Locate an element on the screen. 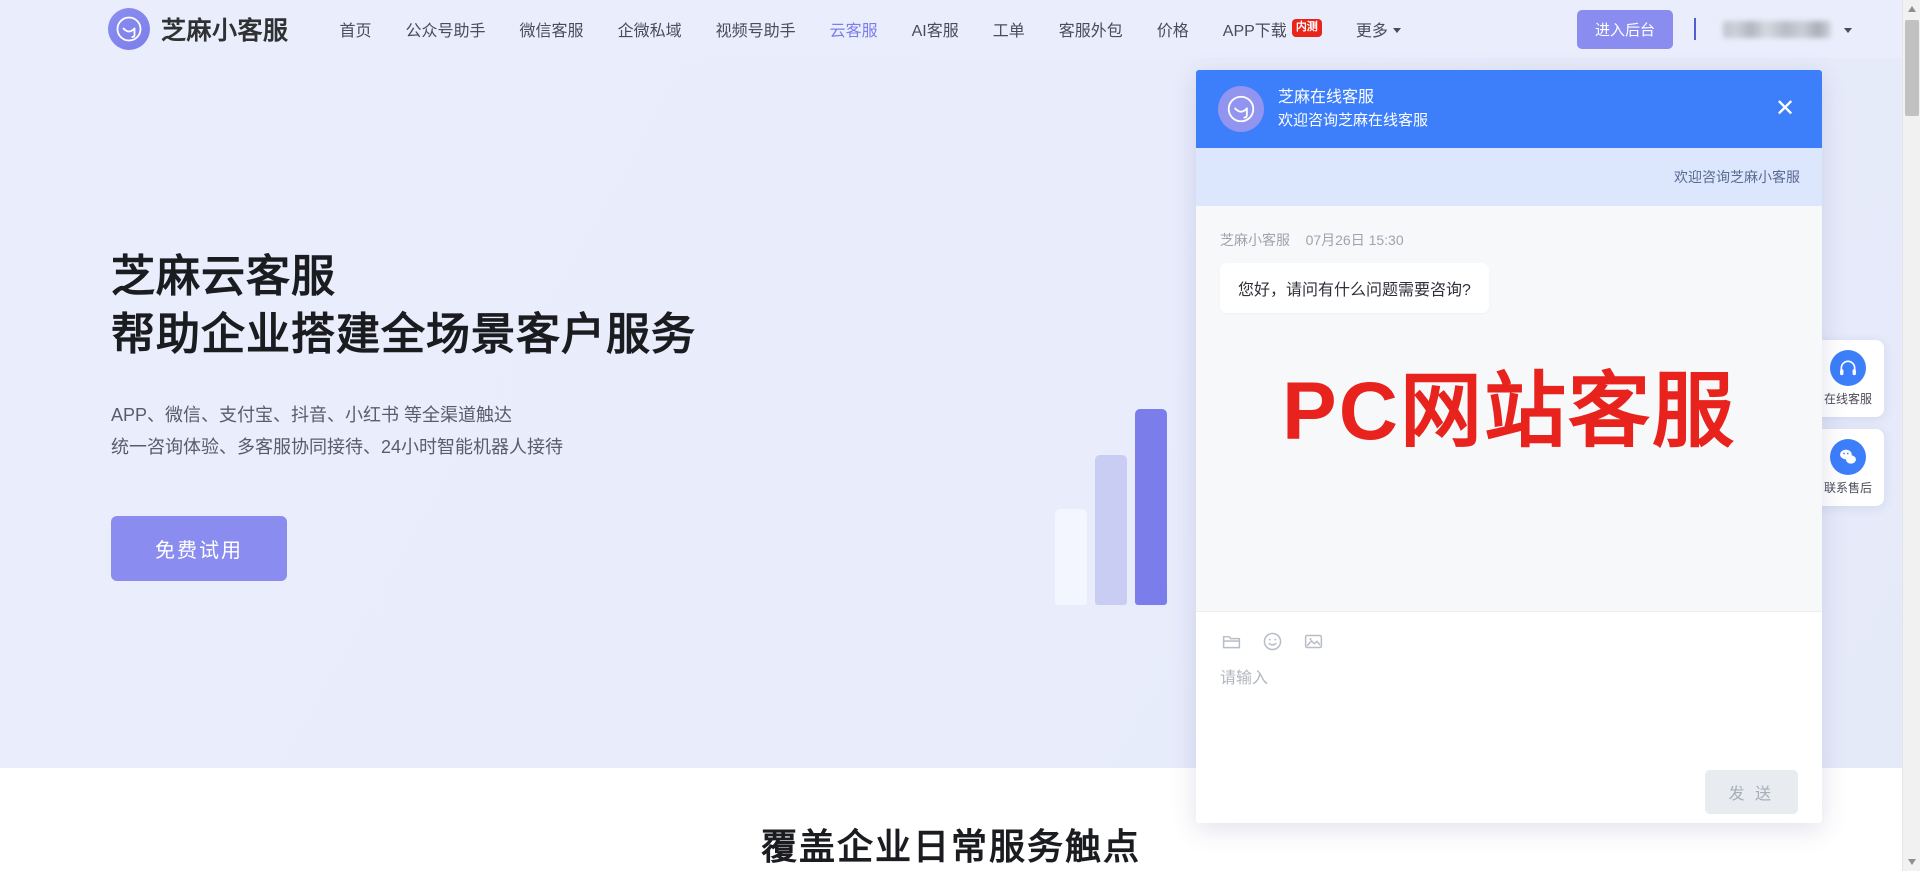 The height and width of the screenshot is (871, 1920). nav-label: 价格 is located at coordinates (1172, 31).